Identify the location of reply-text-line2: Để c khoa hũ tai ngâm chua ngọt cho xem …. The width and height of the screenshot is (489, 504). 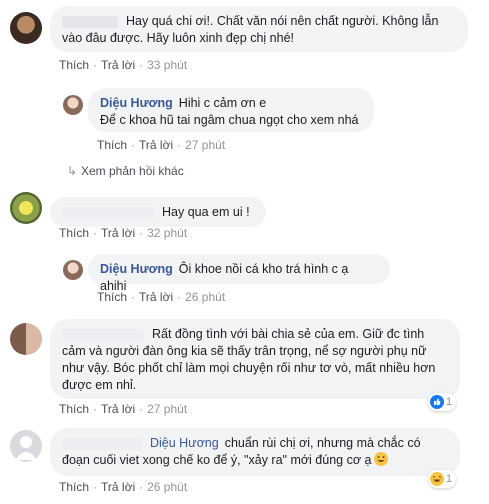
(229, 120).